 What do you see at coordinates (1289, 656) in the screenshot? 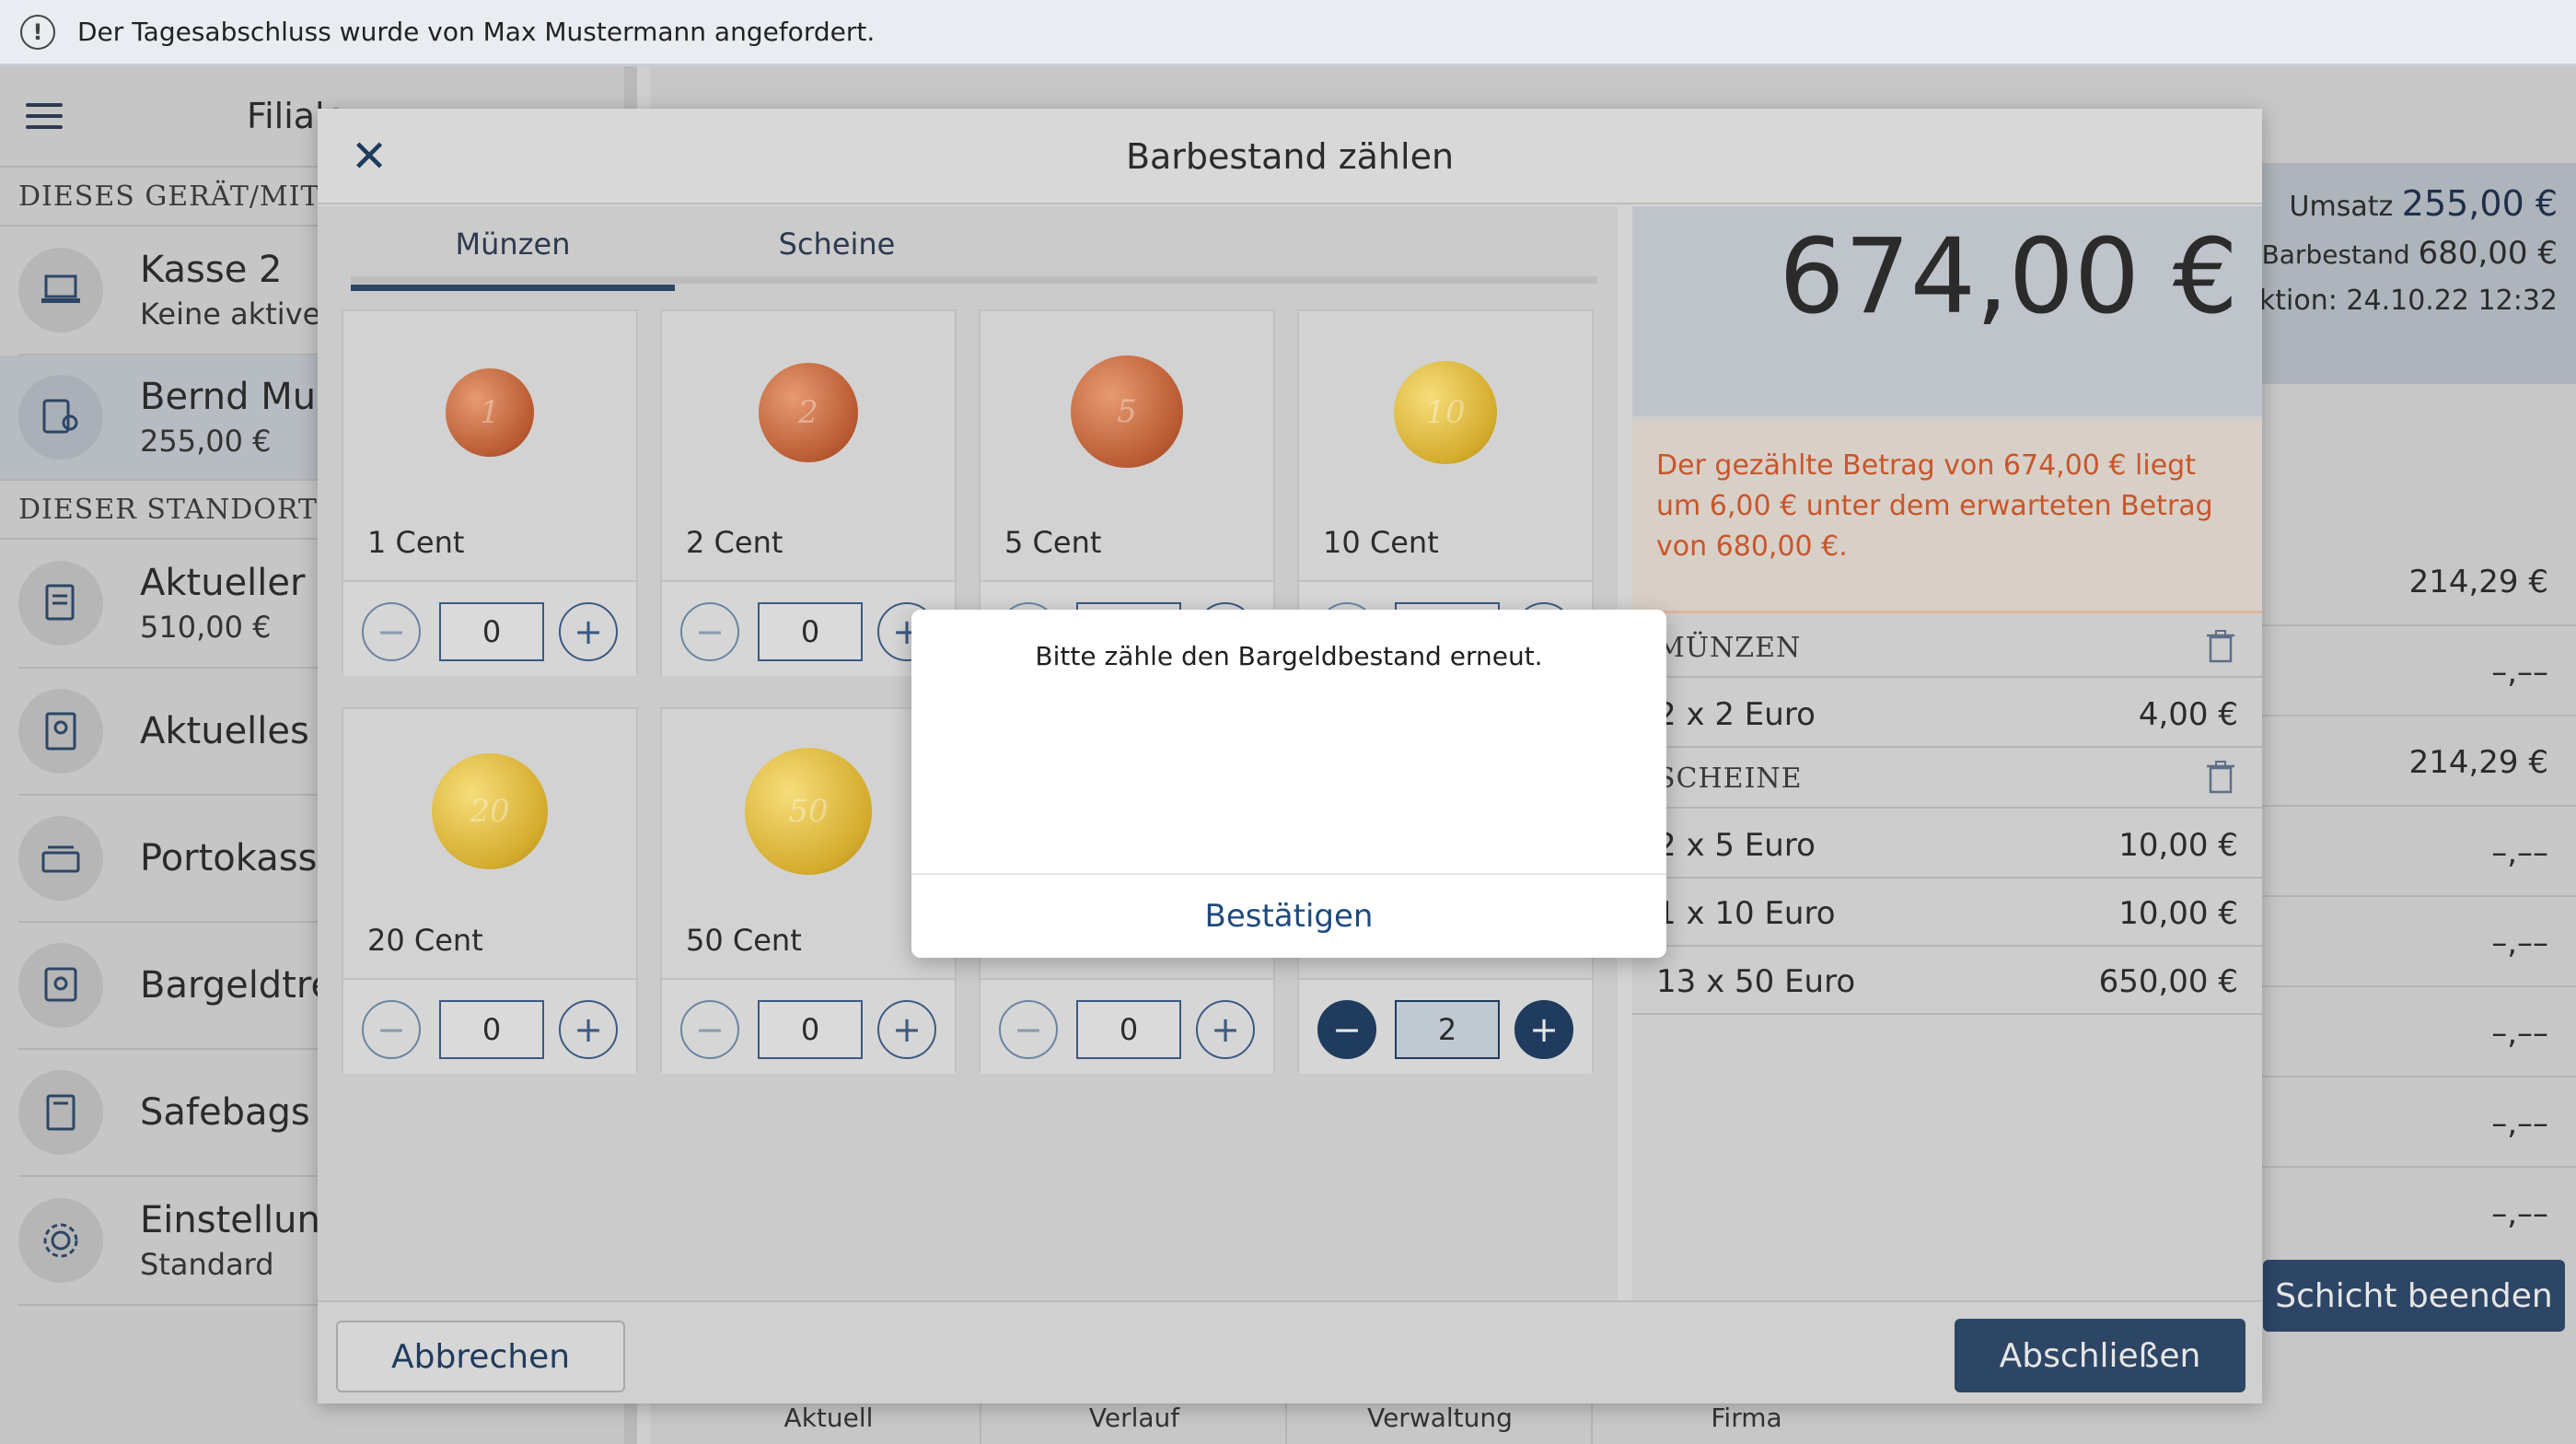
I see `alert-message: Bitte zähle den Bargeldbestand erneut.` at bounding box center [1289, 656].